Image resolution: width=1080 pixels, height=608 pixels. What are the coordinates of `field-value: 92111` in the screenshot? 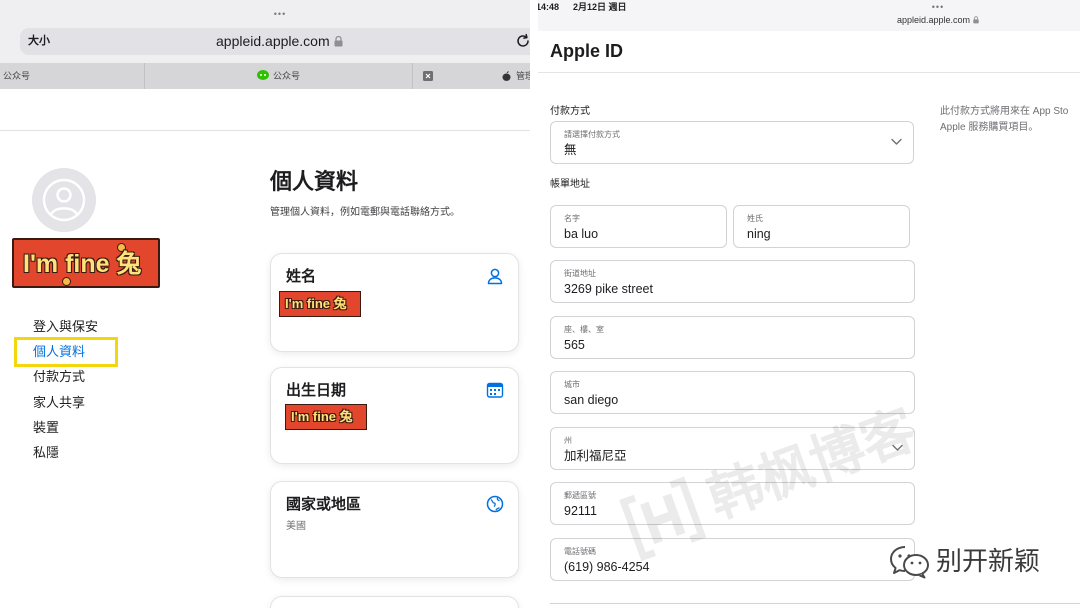 It's located at (580, 511).